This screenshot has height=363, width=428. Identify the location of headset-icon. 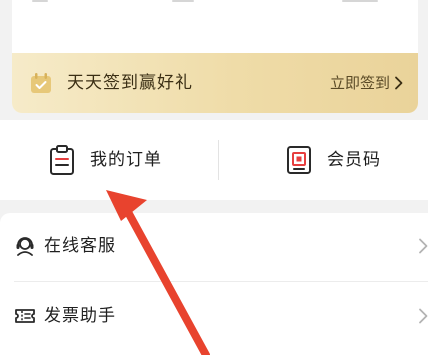
(25, 246).